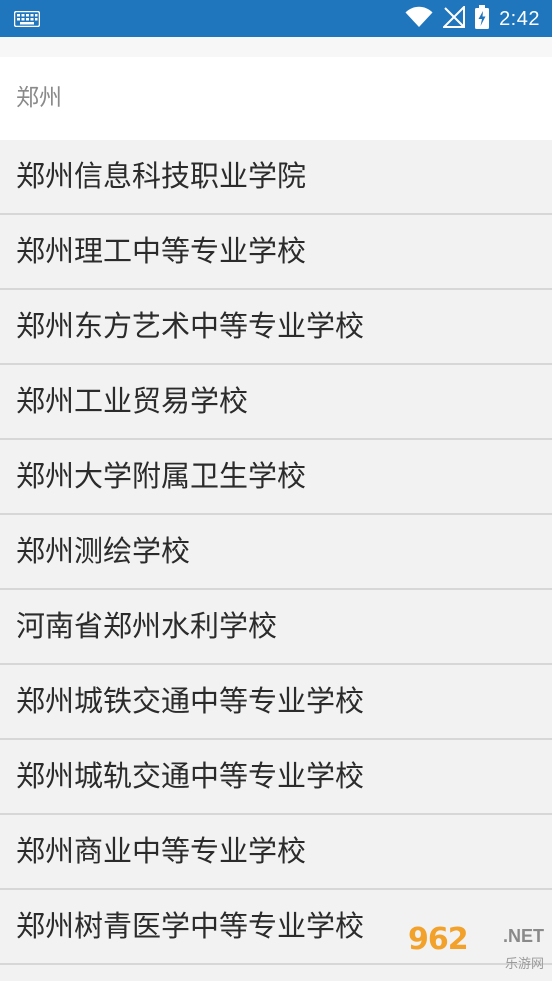  I want to click on school-name: 郑州测绘学校, so click(103, 551).